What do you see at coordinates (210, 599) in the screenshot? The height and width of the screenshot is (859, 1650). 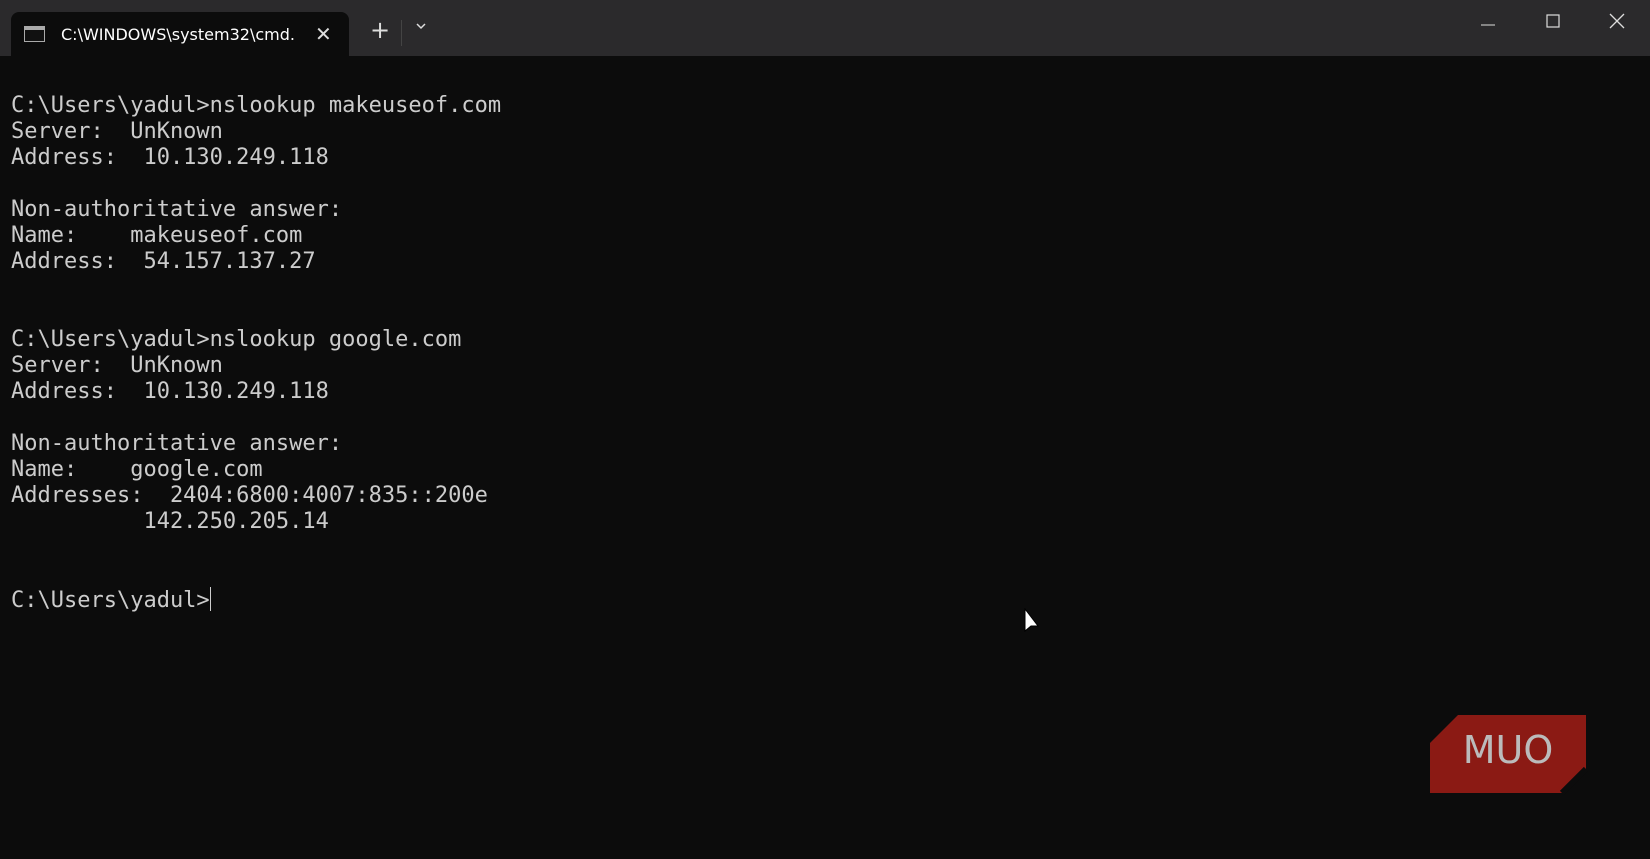 I see `text-cursor` at bounding box center [210, 599].